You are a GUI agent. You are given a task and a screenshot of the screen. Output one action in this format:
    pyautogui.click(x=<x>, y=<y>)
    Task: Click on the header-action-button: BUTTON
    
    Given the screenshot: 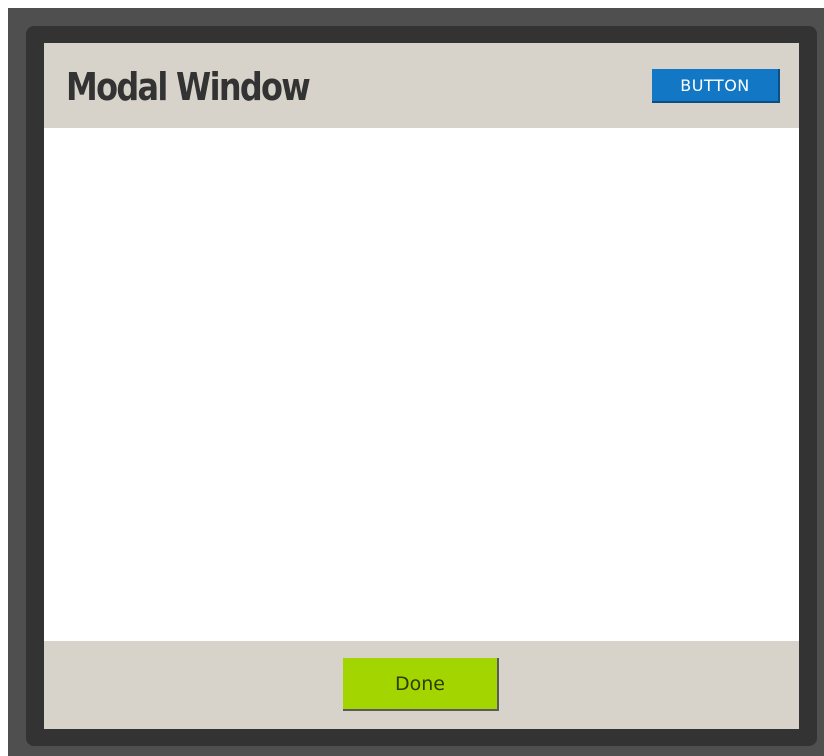 What is the action you would take?
    pyautogui.click(x=716, y=86)
    